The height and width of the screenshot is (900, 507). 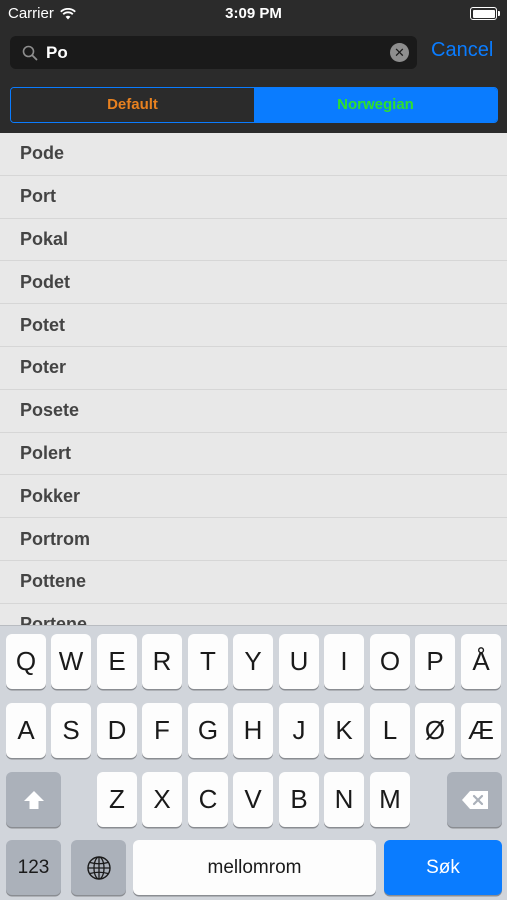 What do you see at coordinates (213, 52) in the screenshot?
I see `search-field: Po ✕` at bounding box center [213, 52].